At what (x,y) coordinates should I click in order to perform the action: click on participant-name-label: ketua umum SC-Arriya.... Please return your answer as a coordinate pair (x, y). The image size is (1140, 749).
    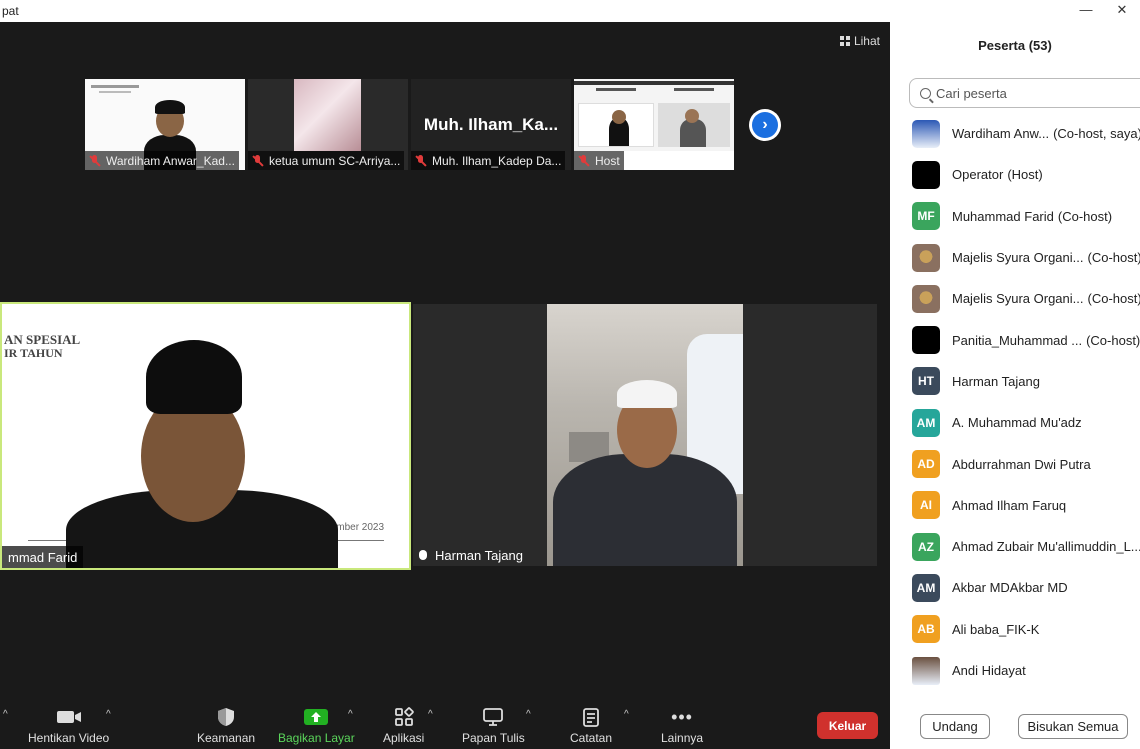
    Looking at the image, I should click on (326, 160).